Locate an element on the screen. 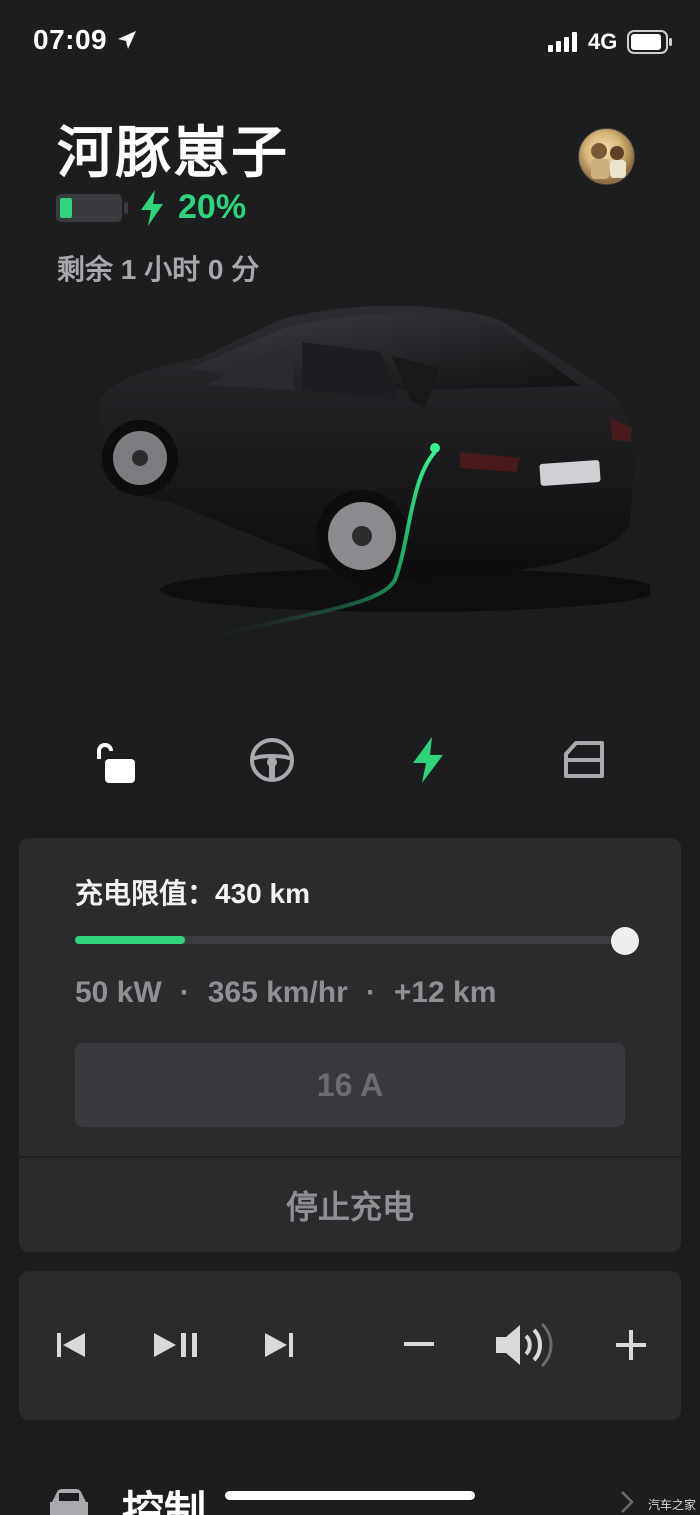  avatar is located at coordinates (606, 156).